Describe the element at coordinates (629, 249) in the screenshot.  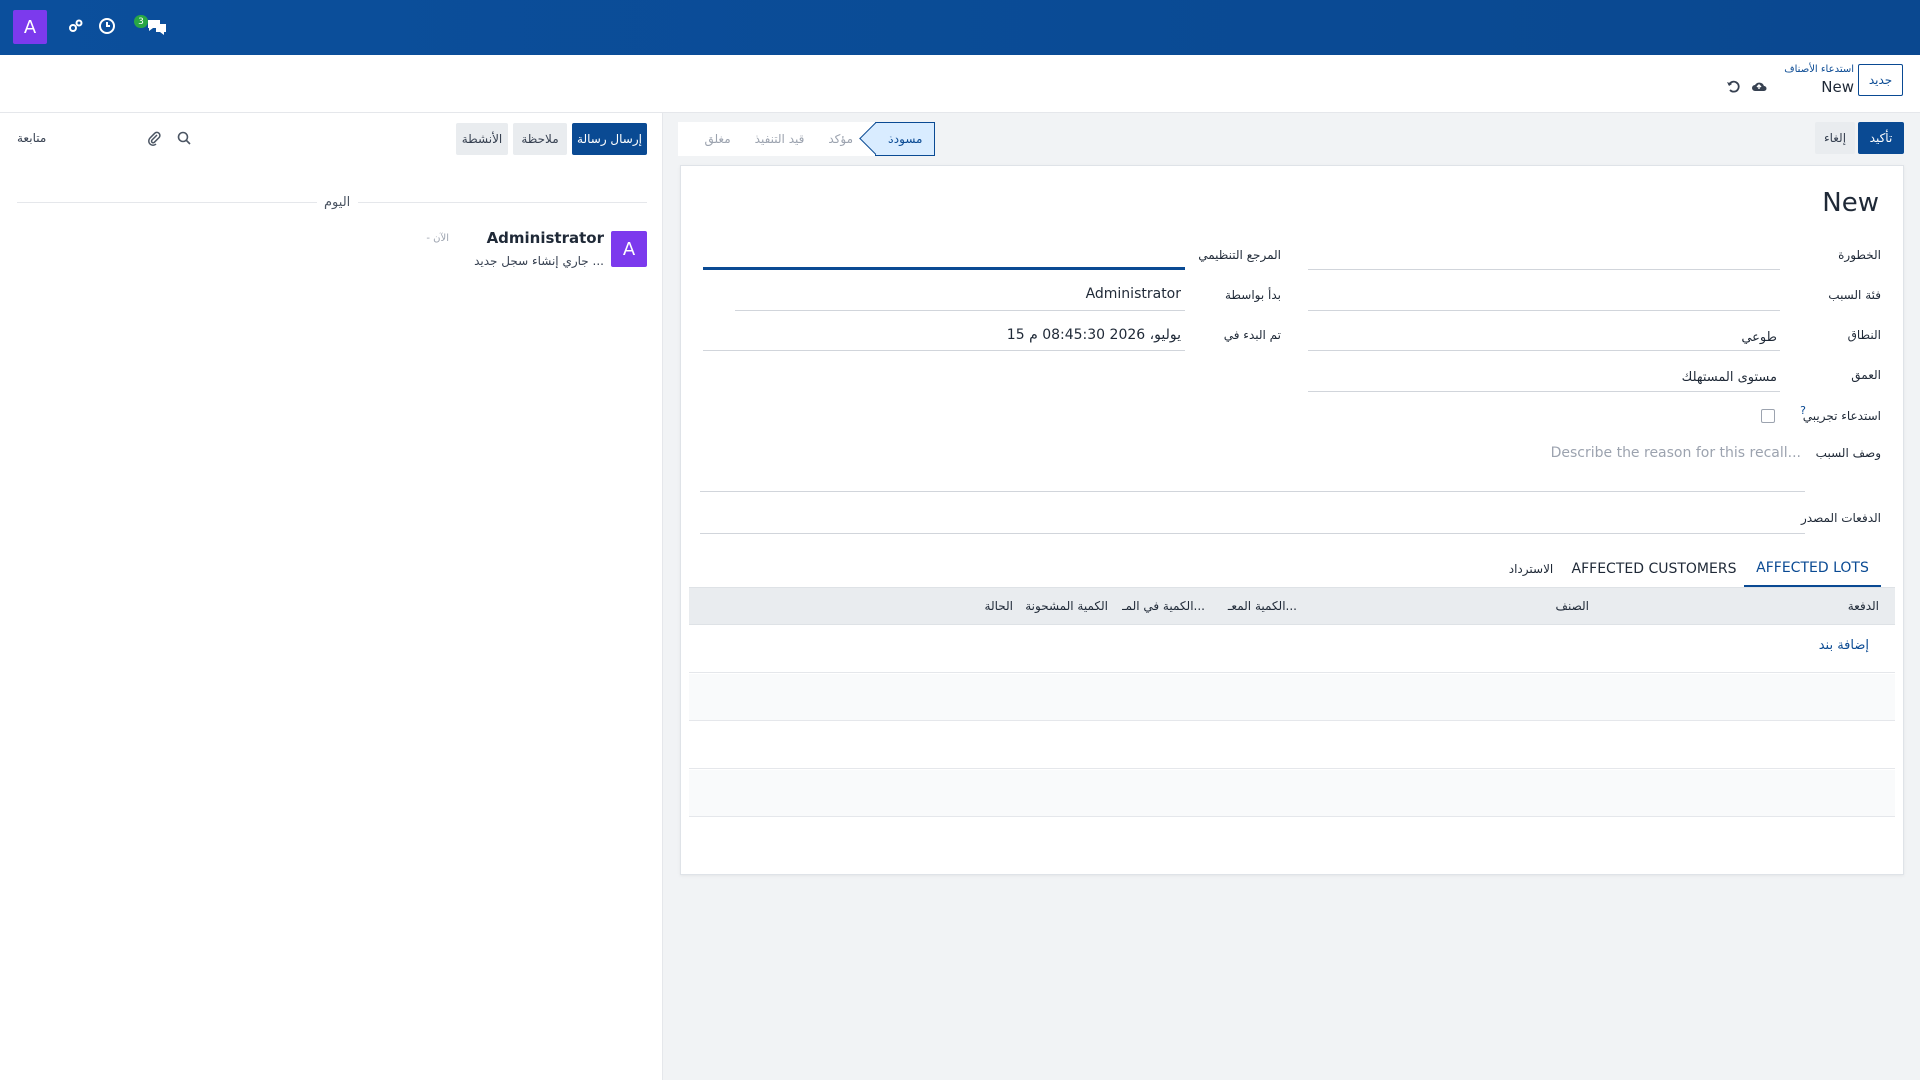
I see `message-avatar: A` at that location.